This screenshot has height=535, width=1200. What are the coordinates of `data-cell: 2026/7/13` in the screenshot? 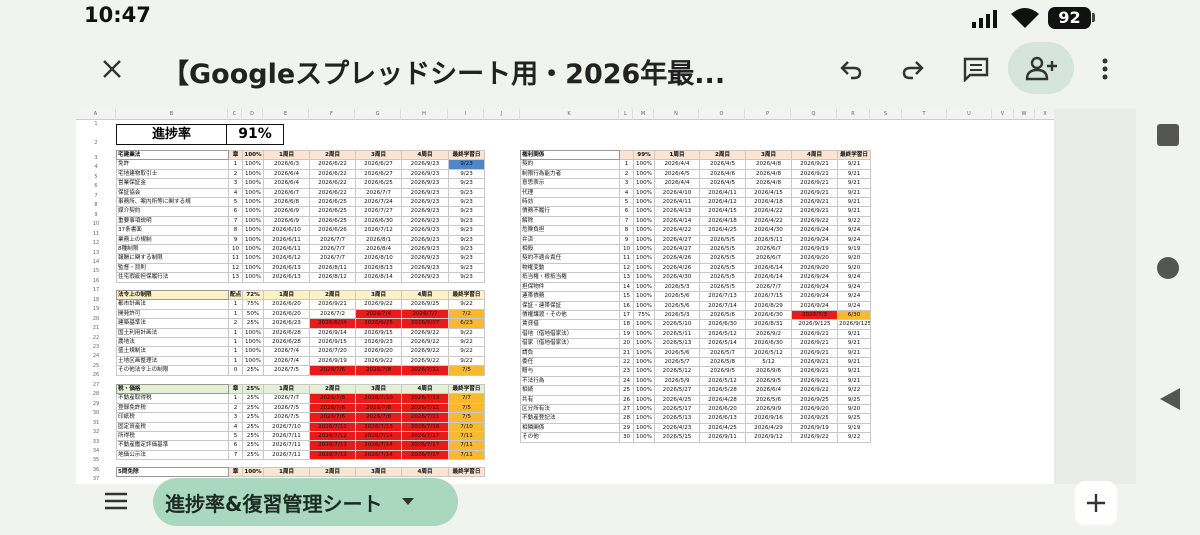 It's located at (425, 398).